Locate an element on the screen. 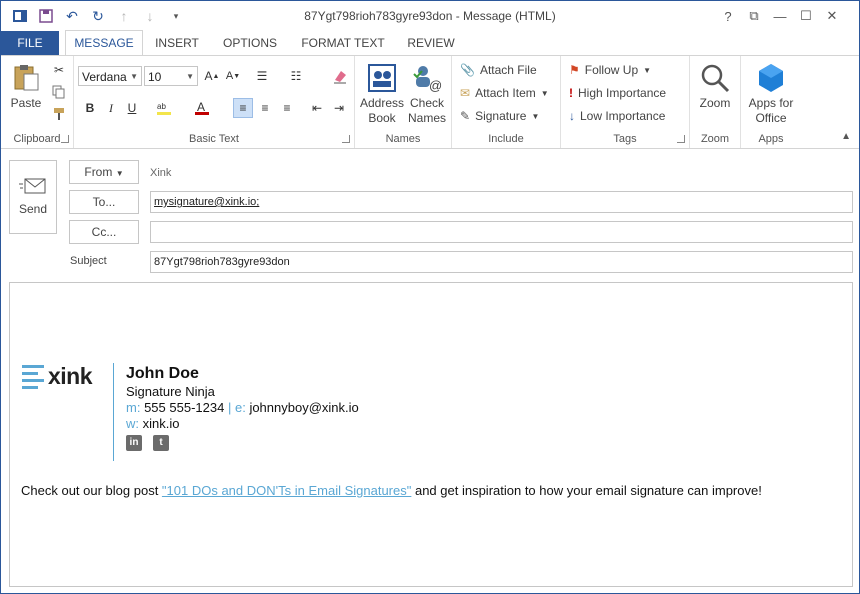 The height and width of the screenshot is (594, 860). send-button: Send is located at coordinates (33, 197).